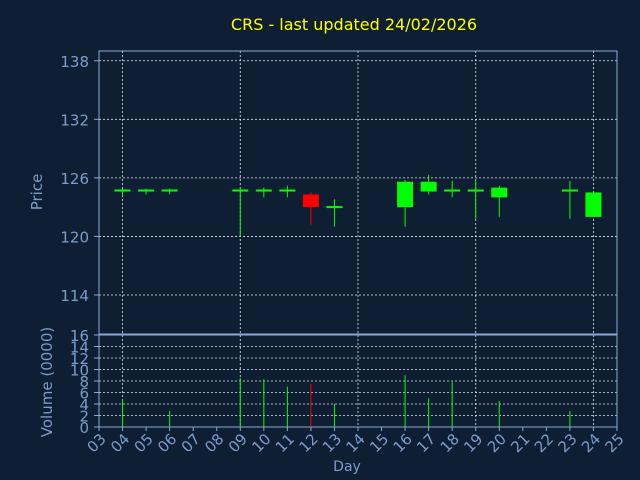 This screenshot has height=480, width=640. What do you see at coordinates (74, 179) in the screenshot?
I see `price-y-tick-label: 126` at bounding box center [74, 179].